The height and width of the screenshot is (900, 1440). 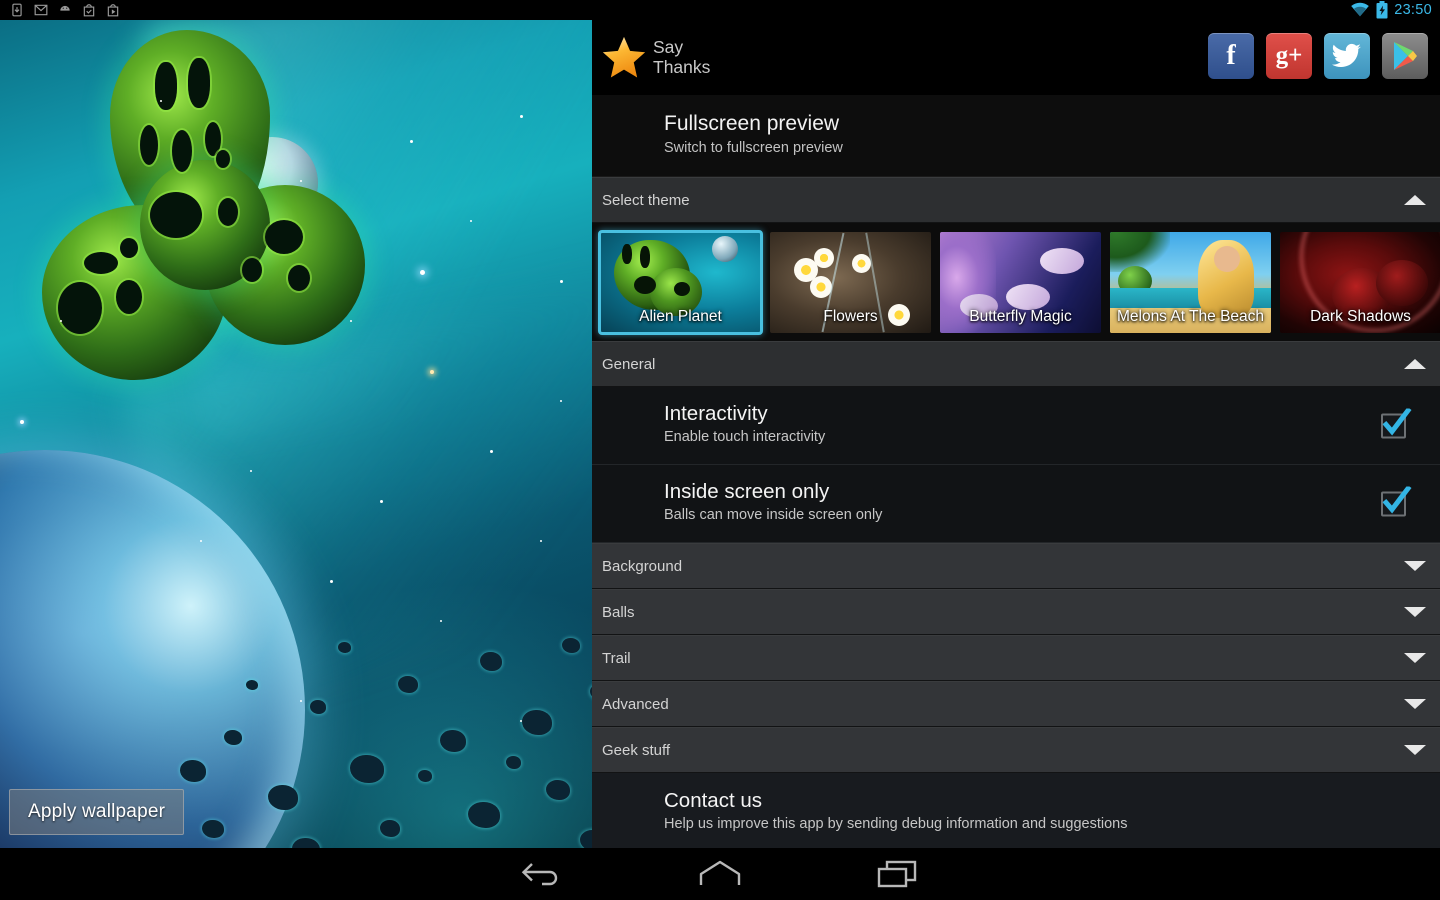 I want to click on theme-item-butterfly-magic: Butterfly Magic, so click(x=1020, y=282).